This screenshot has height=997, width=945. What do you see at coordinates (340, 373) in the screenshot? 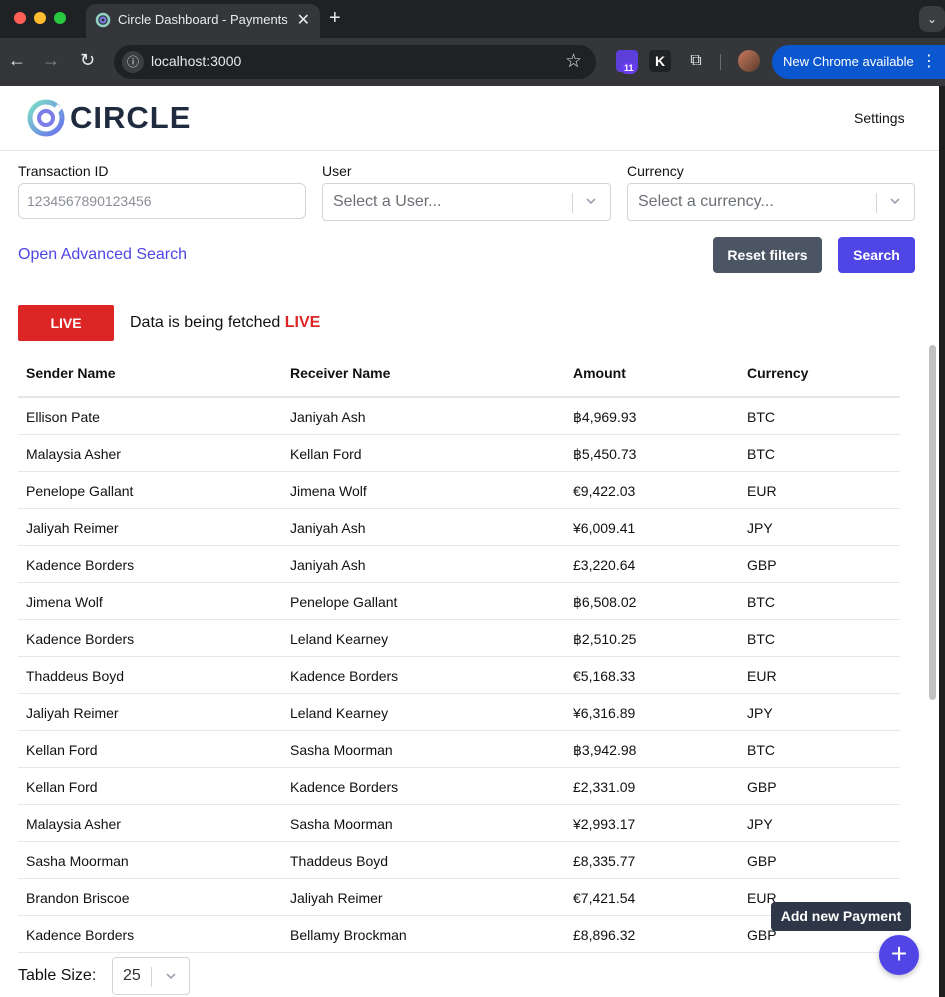
I see `header-receiver-name: Receiver Name` at bounding box center [340, 373].